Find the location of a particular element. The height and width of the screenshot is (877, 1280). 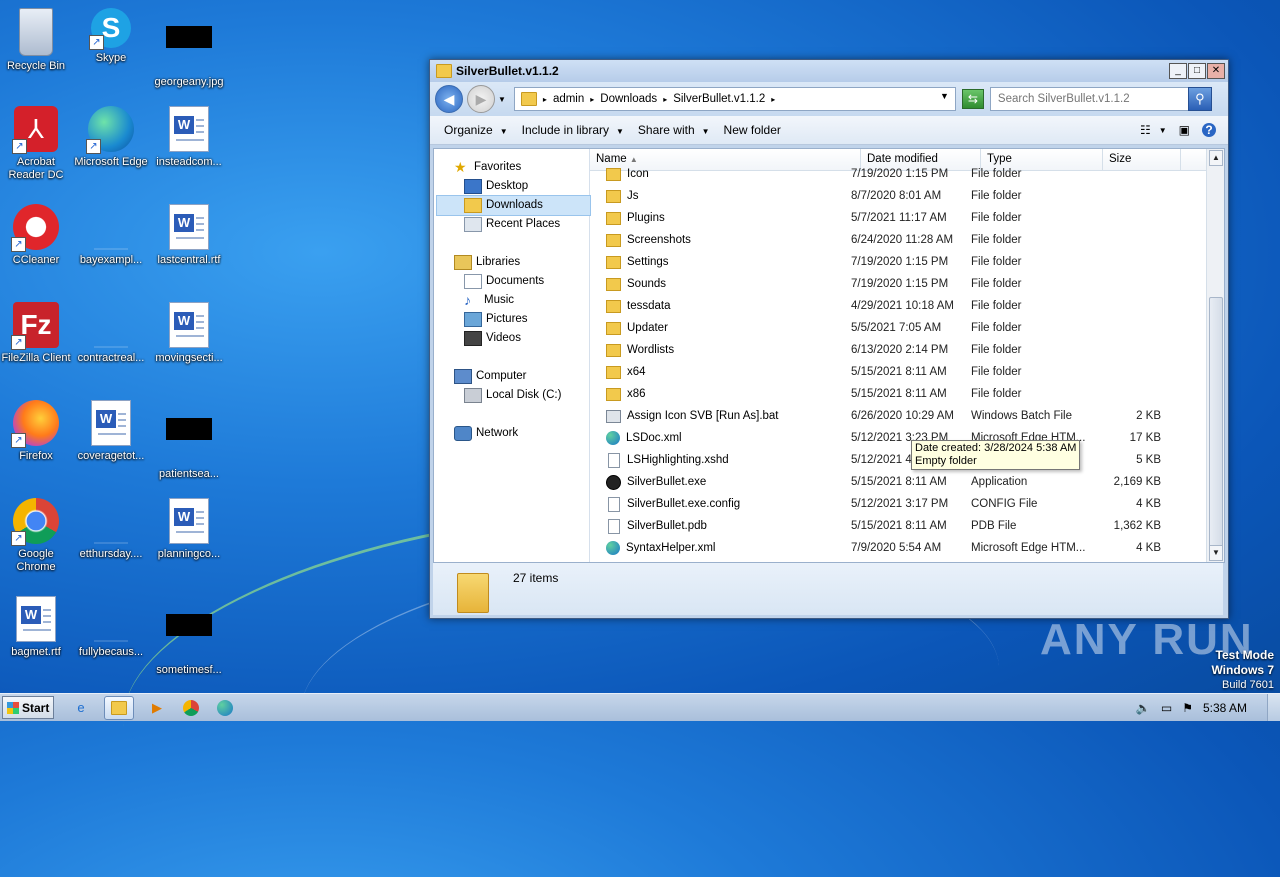

nav-favorites: ★ Favorites is located at coordinates (487, 167).